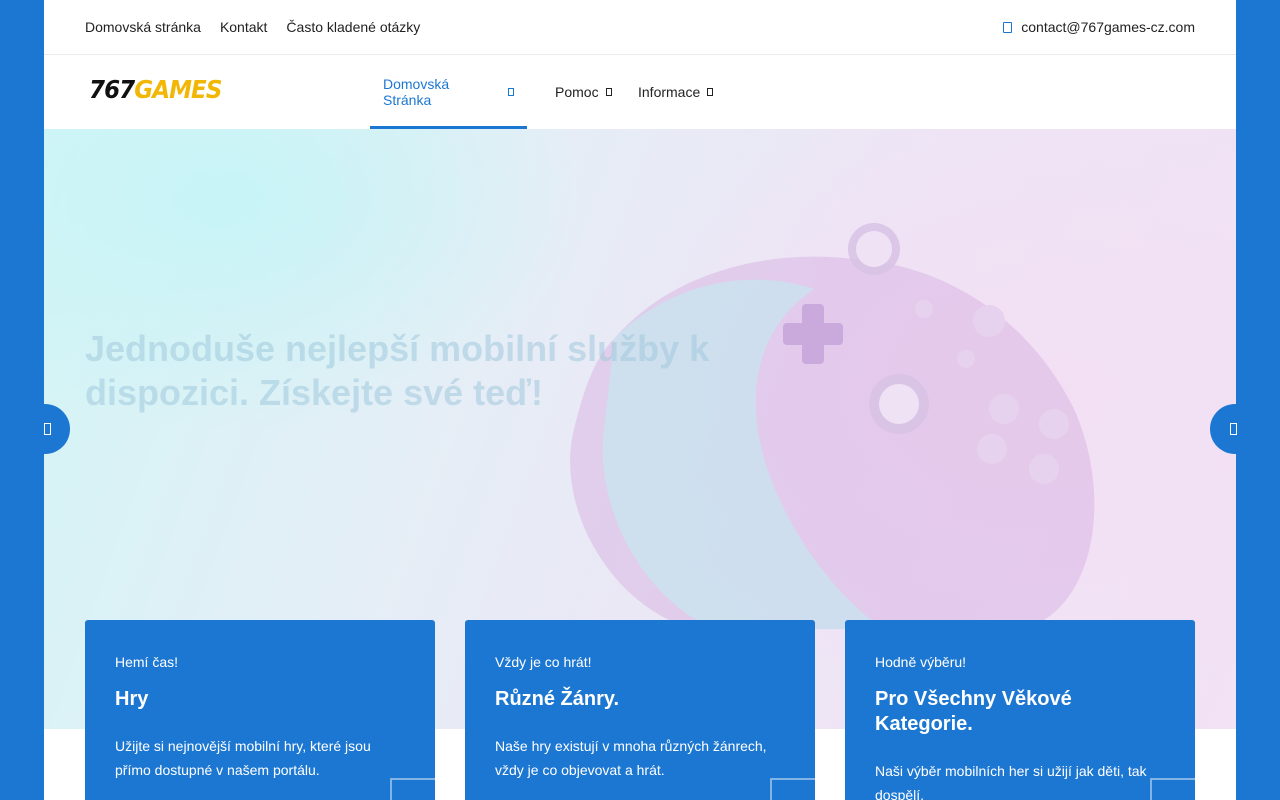  I want to click on main-nav: Domovská Stránka Pomoc Informace, so click(548, 92).